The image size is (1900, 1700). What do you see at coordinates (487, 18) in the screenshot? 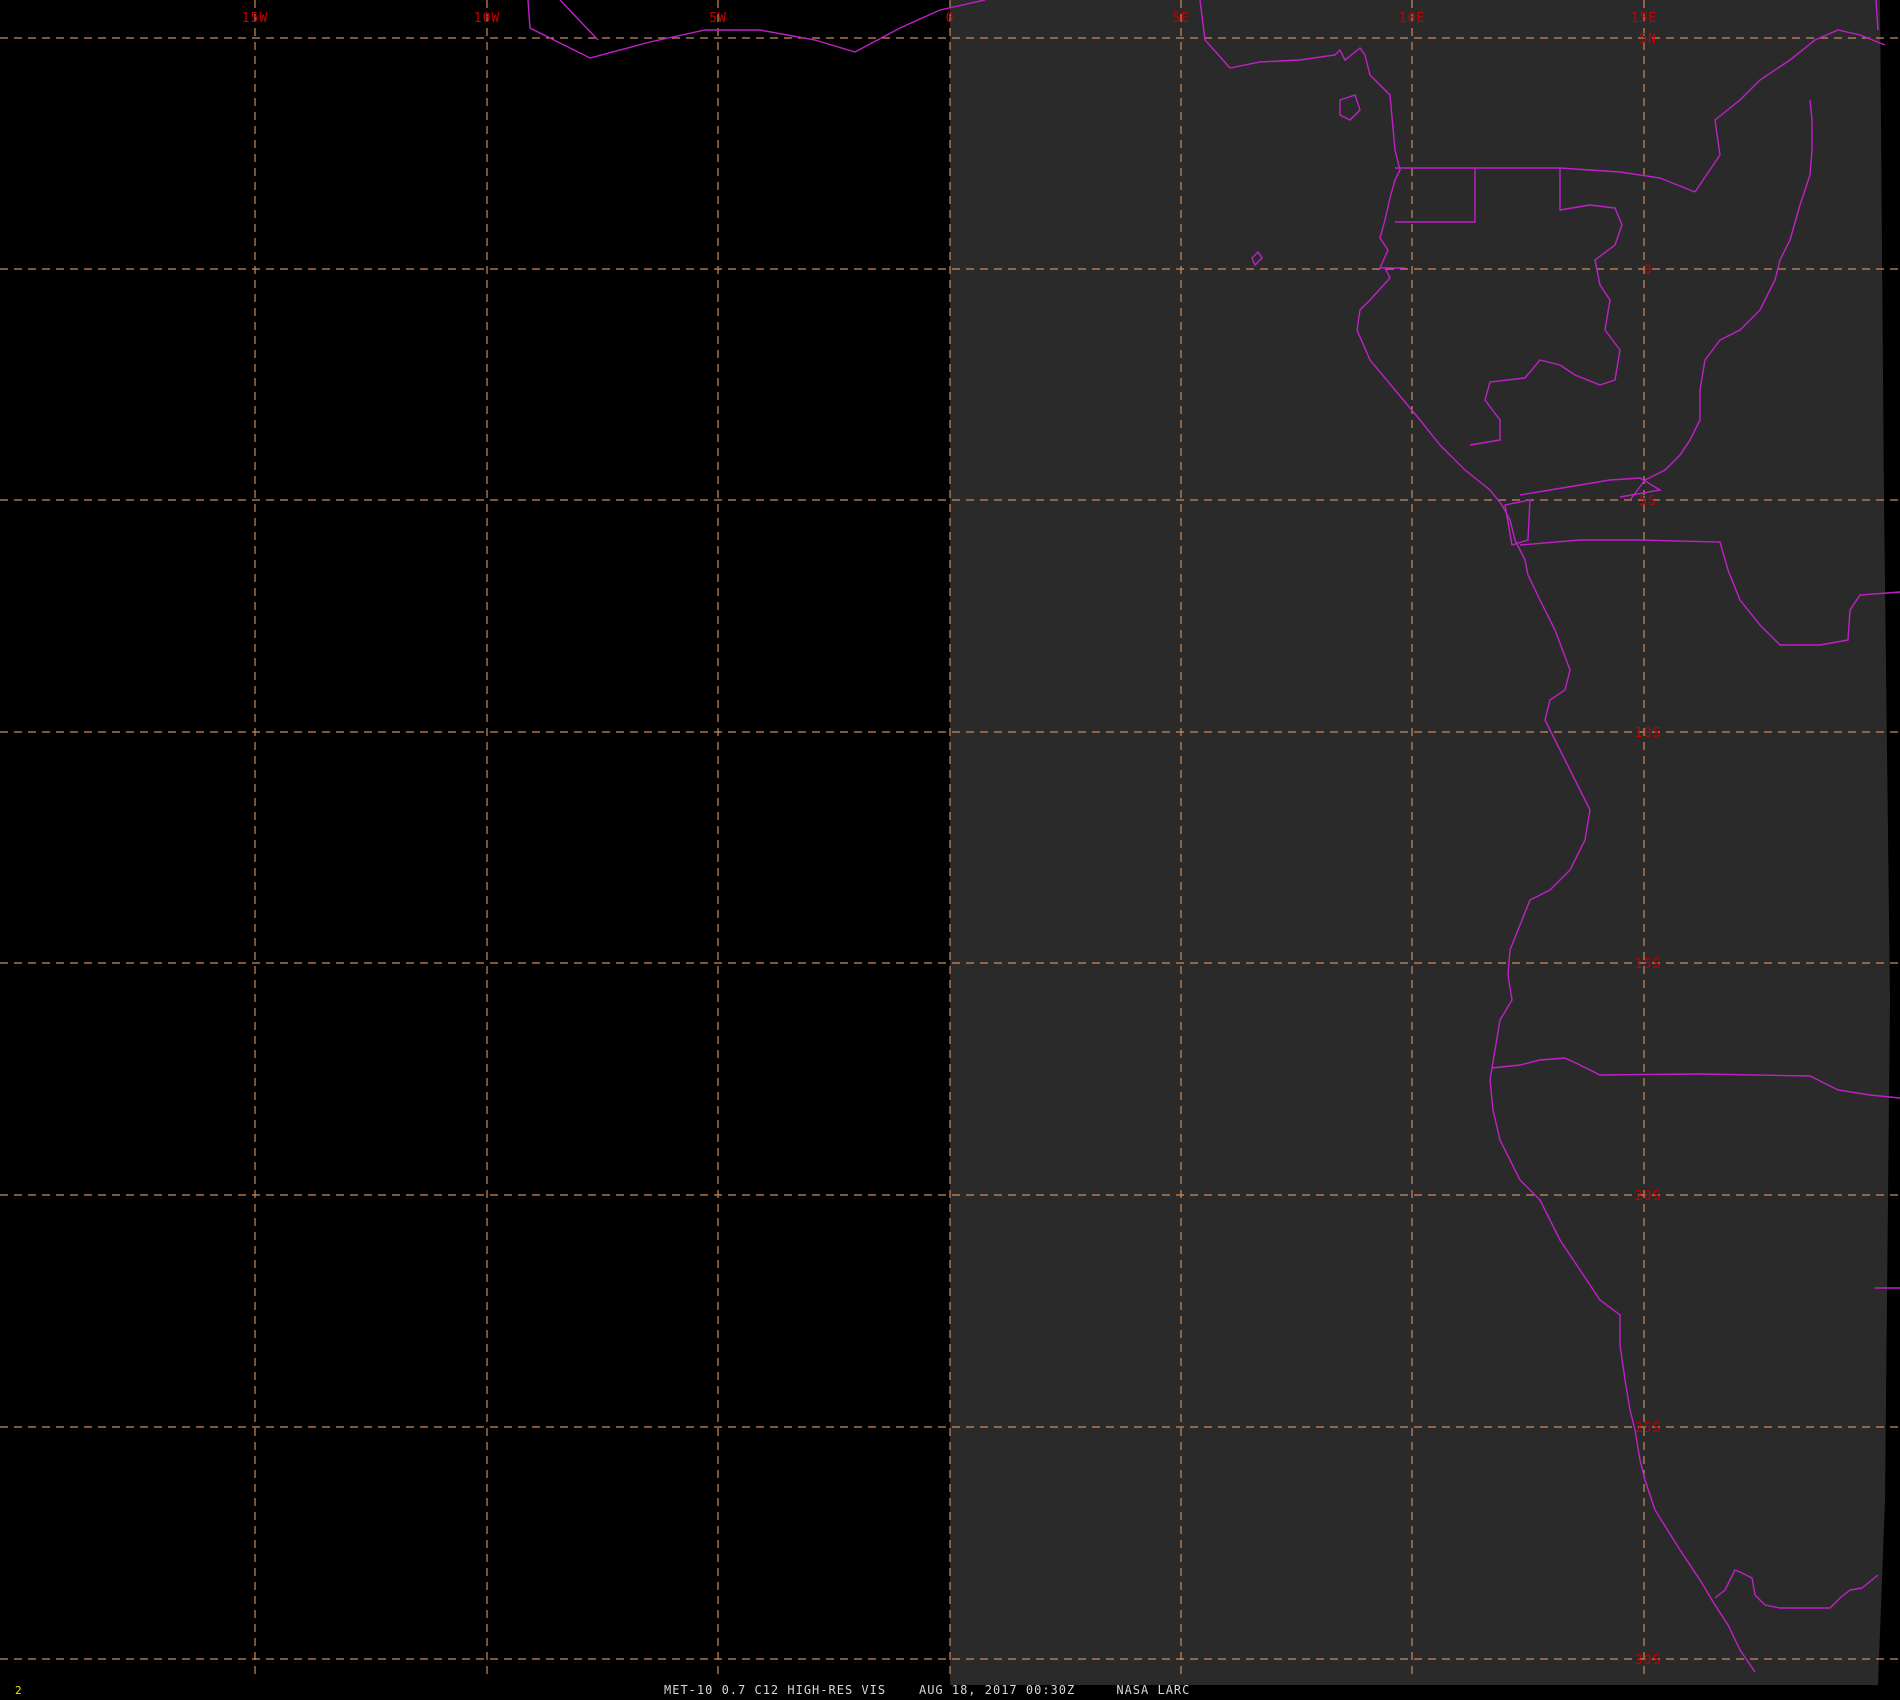
I see `longitude-label: 10W` at bounding box center [487, 18].